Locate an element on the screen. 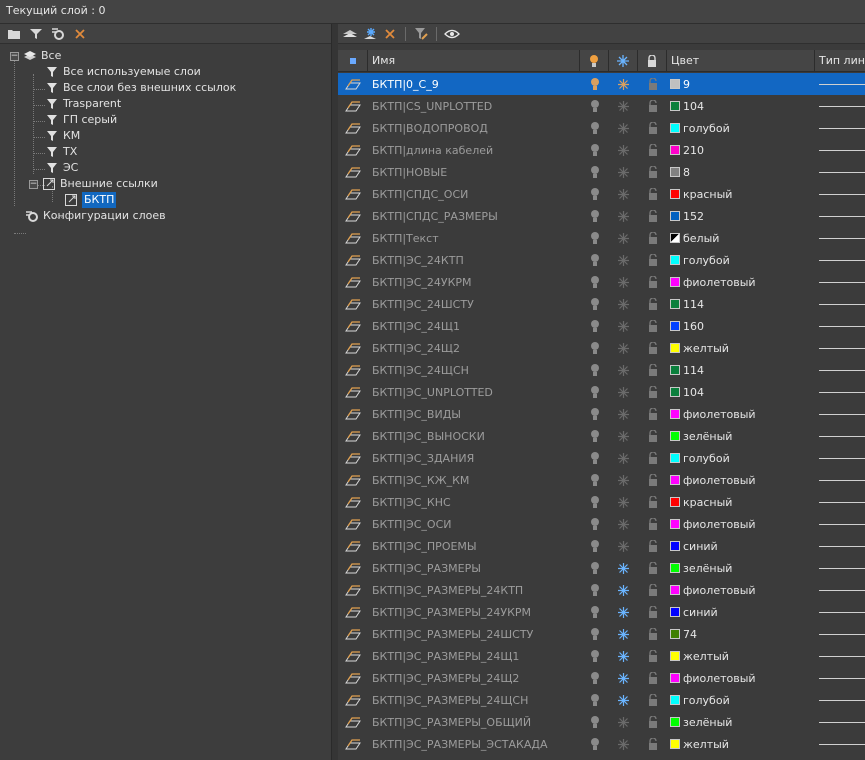  layer-name: БКТП|ЭС_UNPLOTTED is located at coordinates (474, 392).